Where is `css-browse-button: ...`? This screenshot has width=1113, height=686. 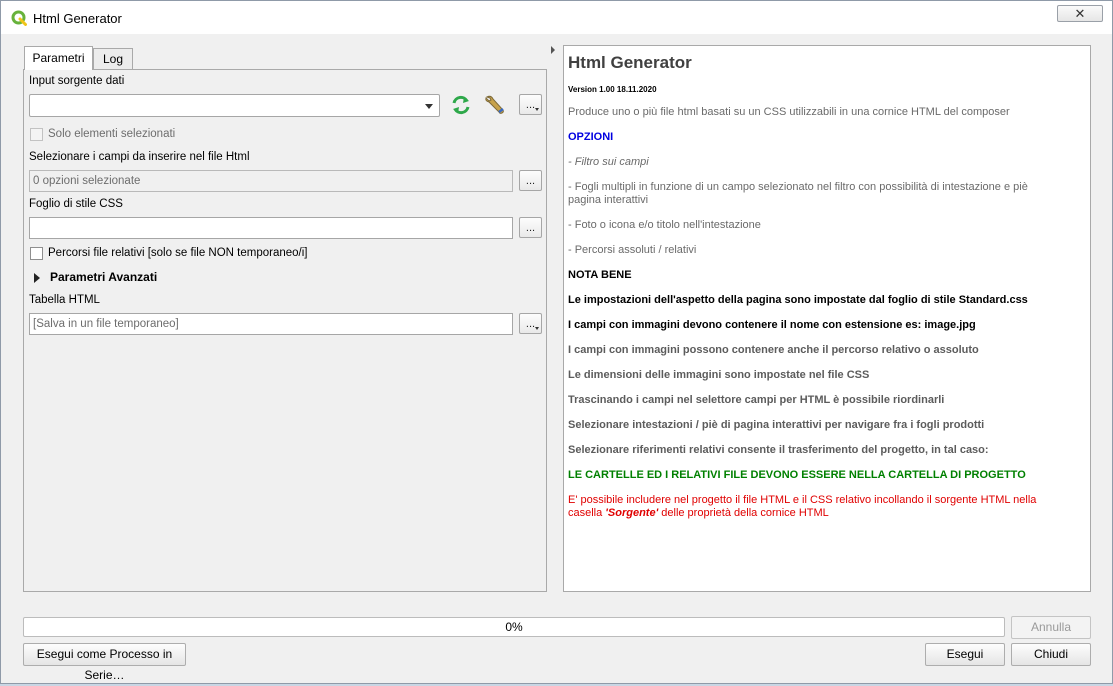
css-browse-button: ... is located at coordinates (530, 227).